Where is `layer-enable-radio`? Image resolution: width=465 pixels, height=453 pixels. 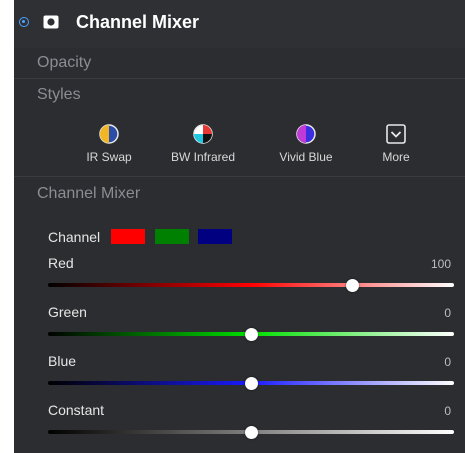 layer-enable-radio is located at coordinates (24, 22).